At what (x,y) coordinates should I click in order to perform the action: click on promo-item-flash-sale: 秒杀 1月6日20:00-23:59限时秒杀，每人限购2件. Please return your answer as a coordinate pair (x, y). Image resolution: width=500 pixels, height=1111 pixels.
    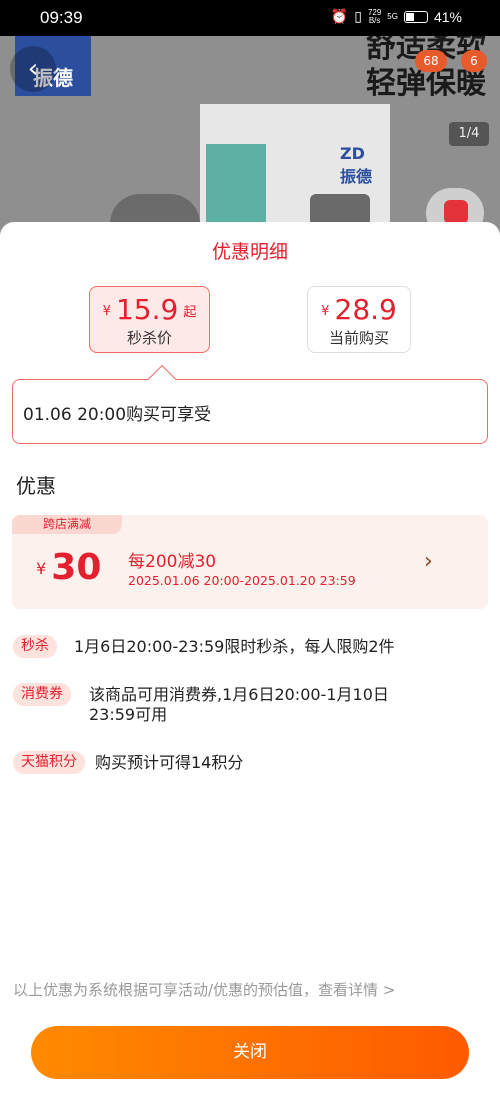
    Looking at the image, I should click on (248, 648).